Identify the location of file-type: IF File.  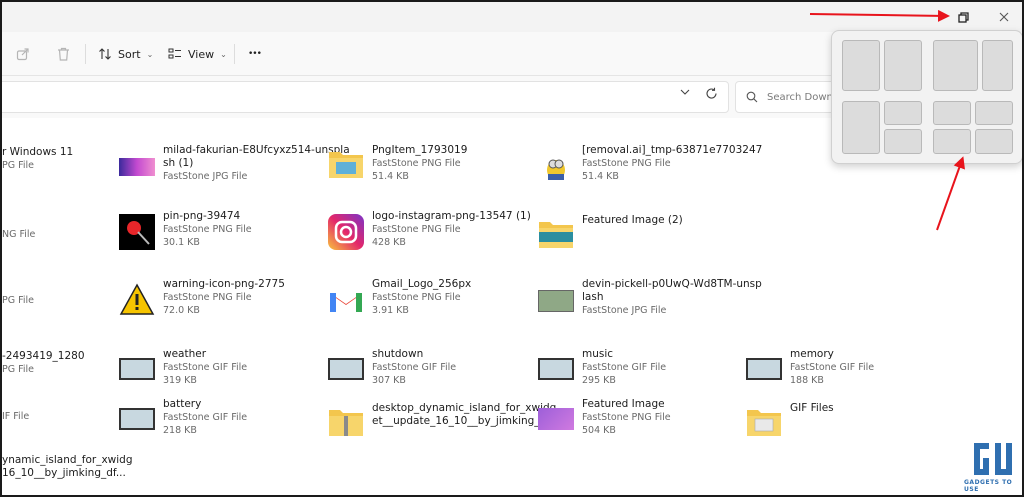
(16, 416).